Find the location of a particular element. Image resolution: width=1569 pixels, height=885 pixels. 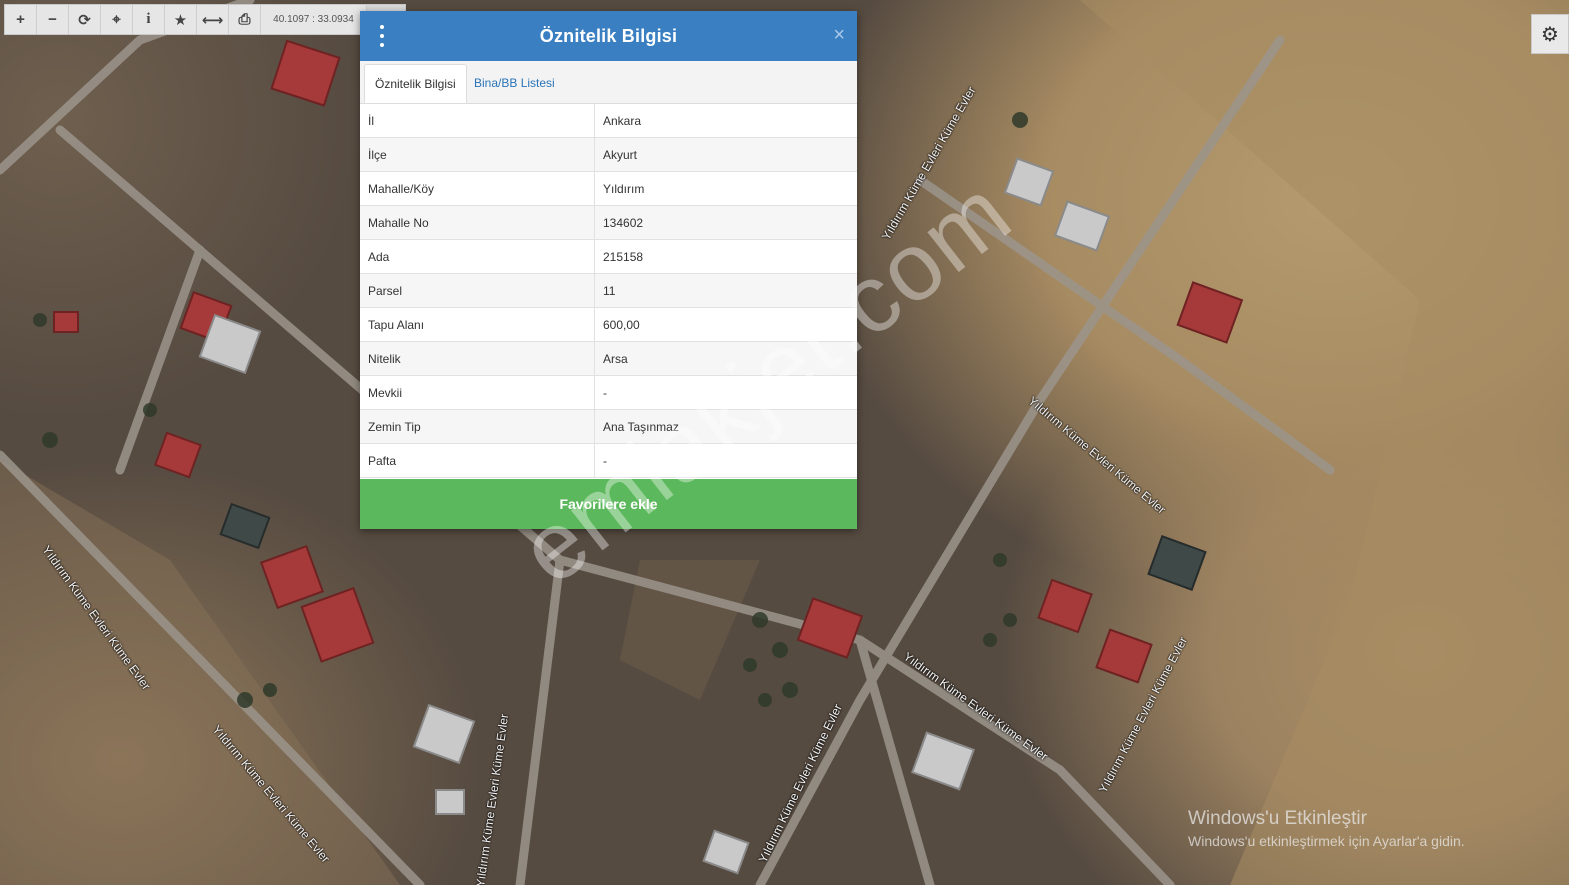

settings-button: ⚙ is located at coordinates (1550, 34).